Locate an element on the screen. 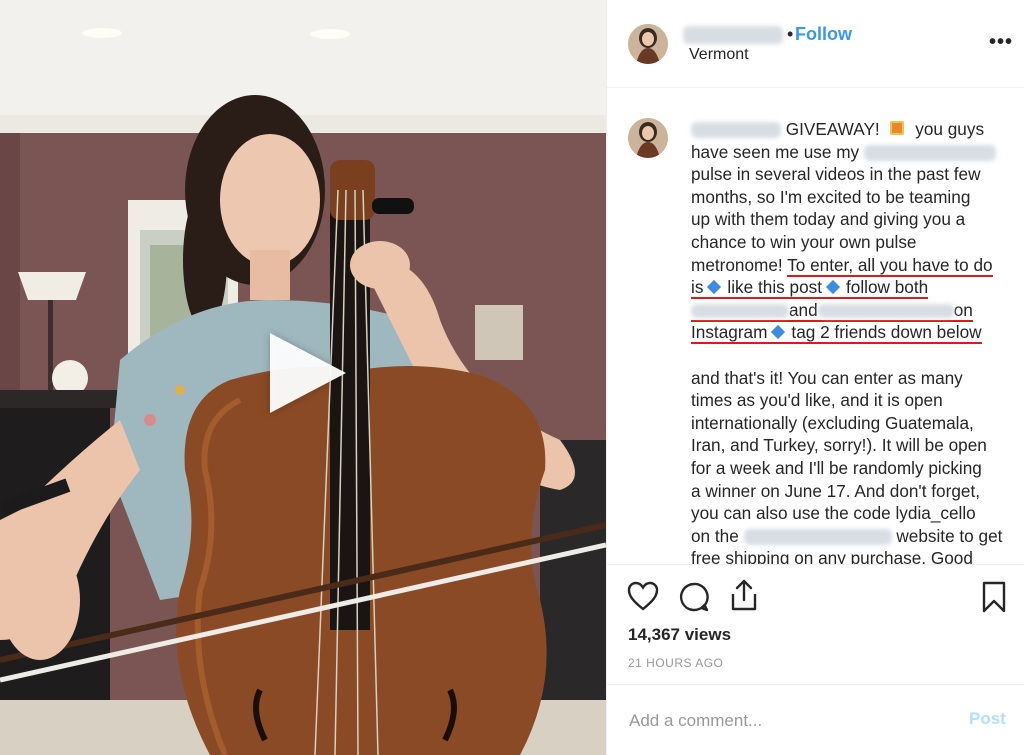  caption-word: on the is located at coordinates (715, 535).